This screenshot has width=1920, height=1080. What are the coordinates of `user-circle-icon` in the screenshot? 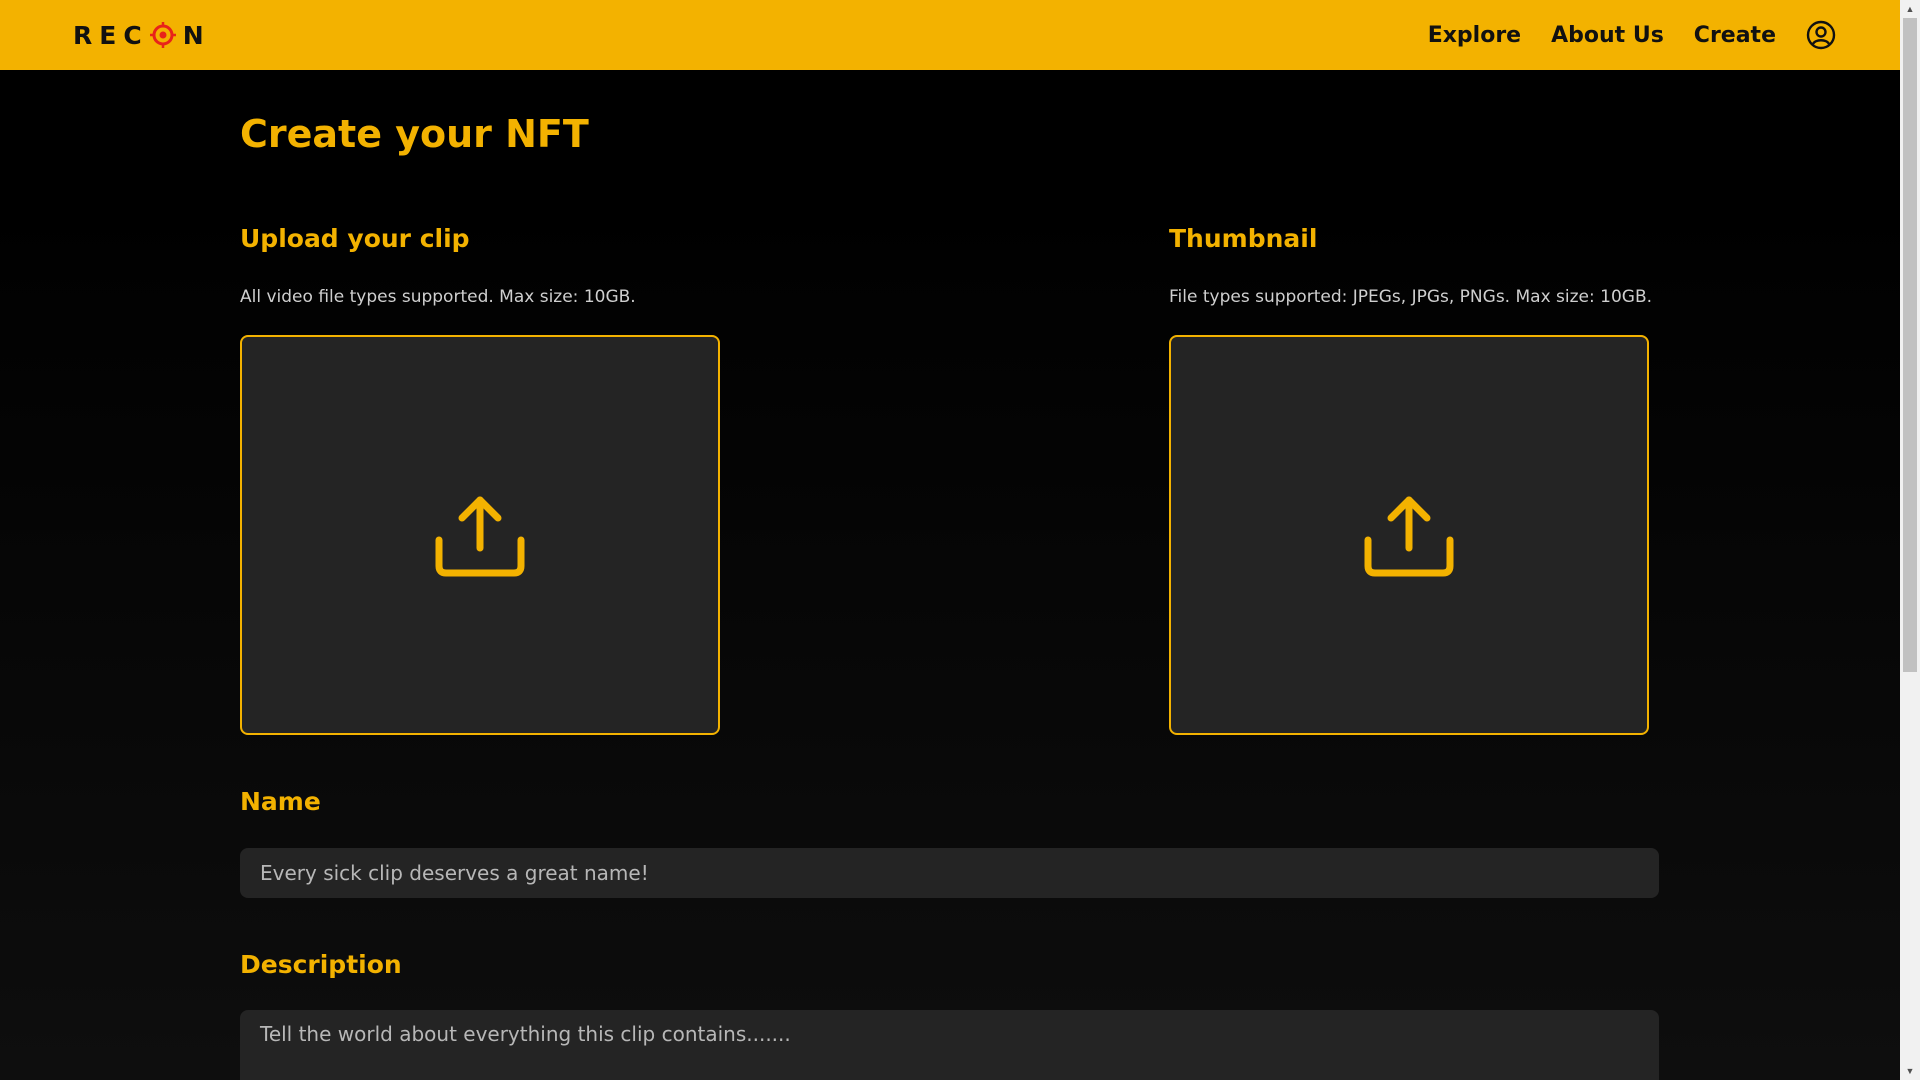 It's located at (1821, 35).